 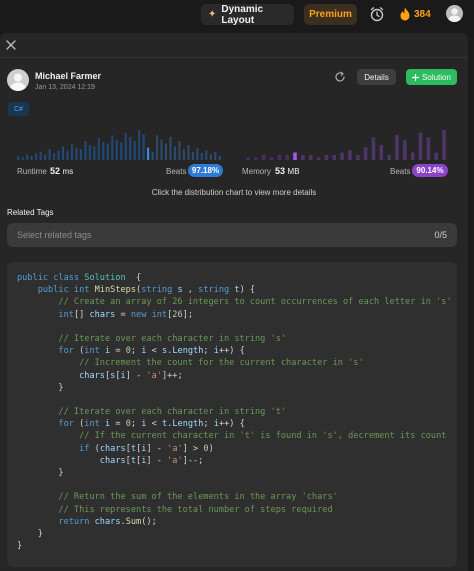 I want to click on dynamic-layout-button: ✦ Dynamic Layout, so click(x=247, y=15).